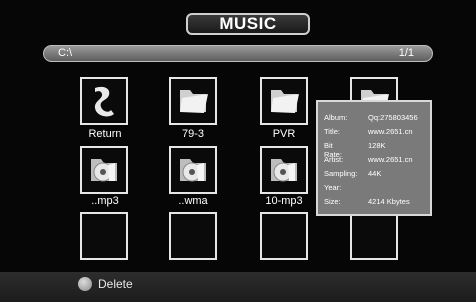 Image resolution: width=476 pixels, height=302 pixels. What do you see at coordinates (105, 201) in the screenshot?
I see `tile-label: ..mp3` at bounding box center [105, 201].